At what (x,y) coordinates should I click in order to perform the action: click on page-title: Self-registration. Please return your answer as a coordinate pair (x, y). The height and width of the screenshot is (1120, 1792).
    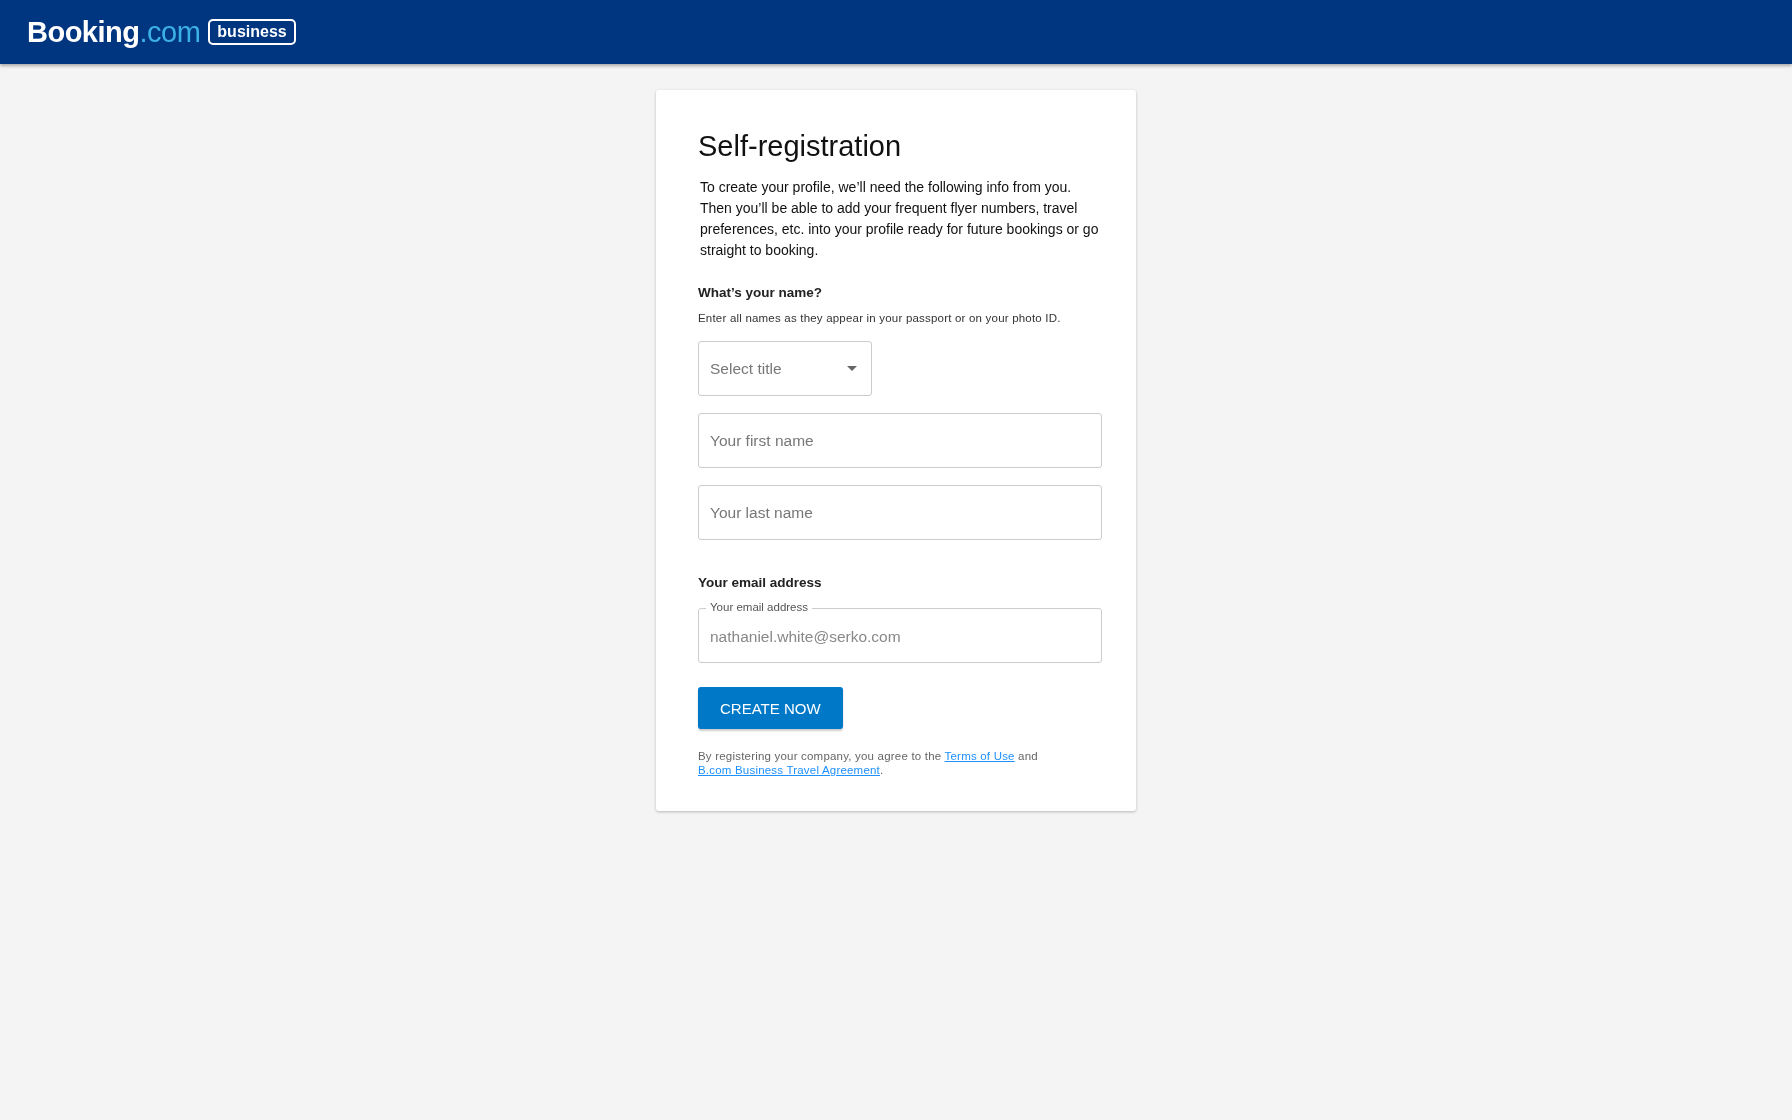
    Looking at the image, I should click on (800, 146).